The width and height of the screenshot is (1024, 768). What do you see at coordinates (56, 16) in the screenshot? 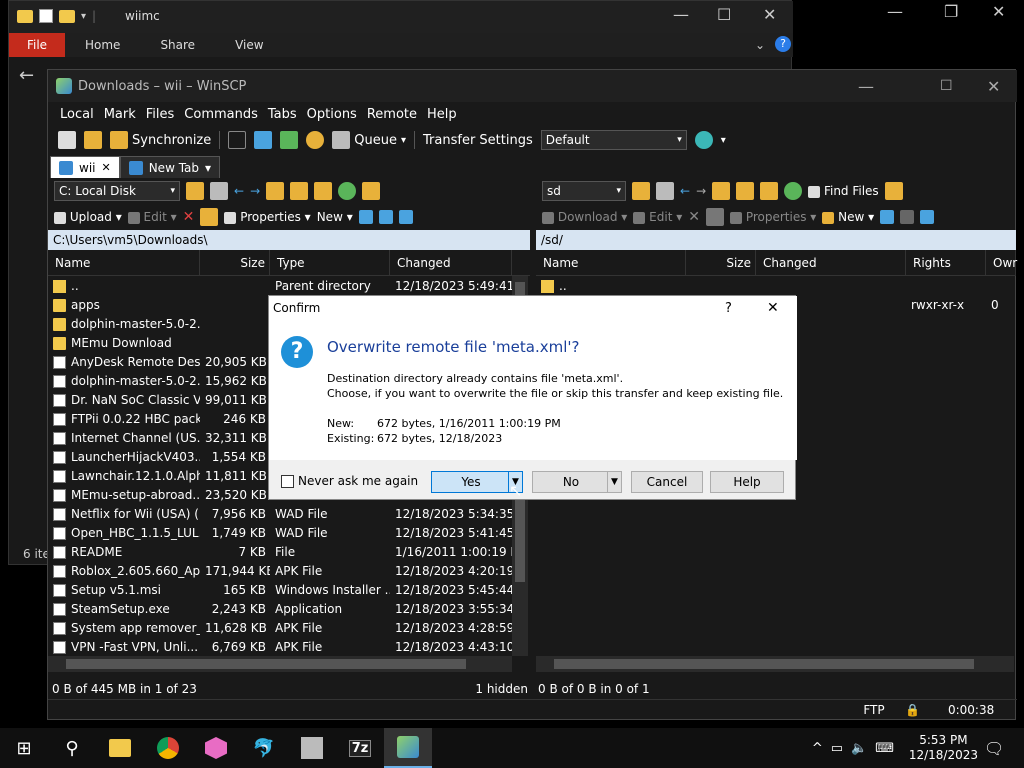
I see `quick-access-toolbar: ▾ |` at bounding box center [56, 16].